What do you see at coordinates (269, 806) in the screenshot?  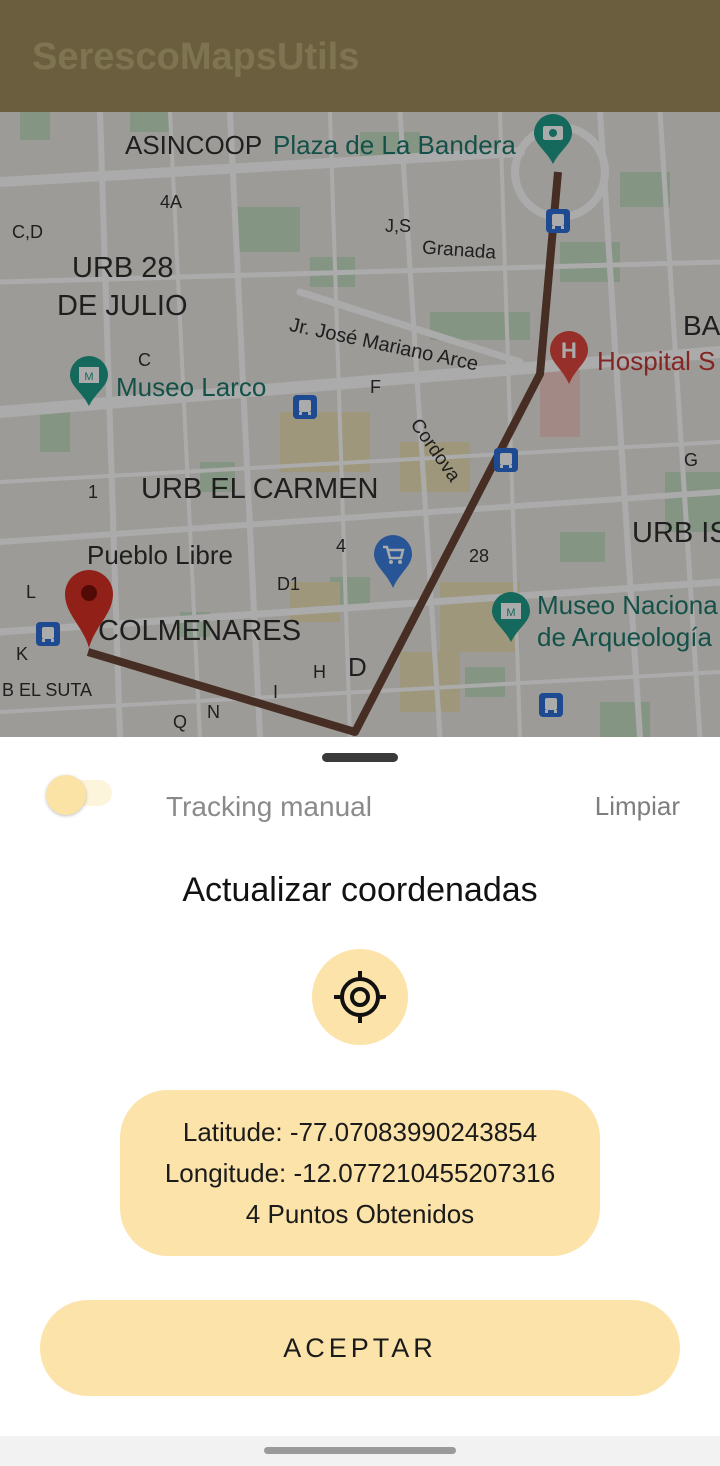 I see `tracking-manual-label: Tracking manual` at bounding box center [269, 806].